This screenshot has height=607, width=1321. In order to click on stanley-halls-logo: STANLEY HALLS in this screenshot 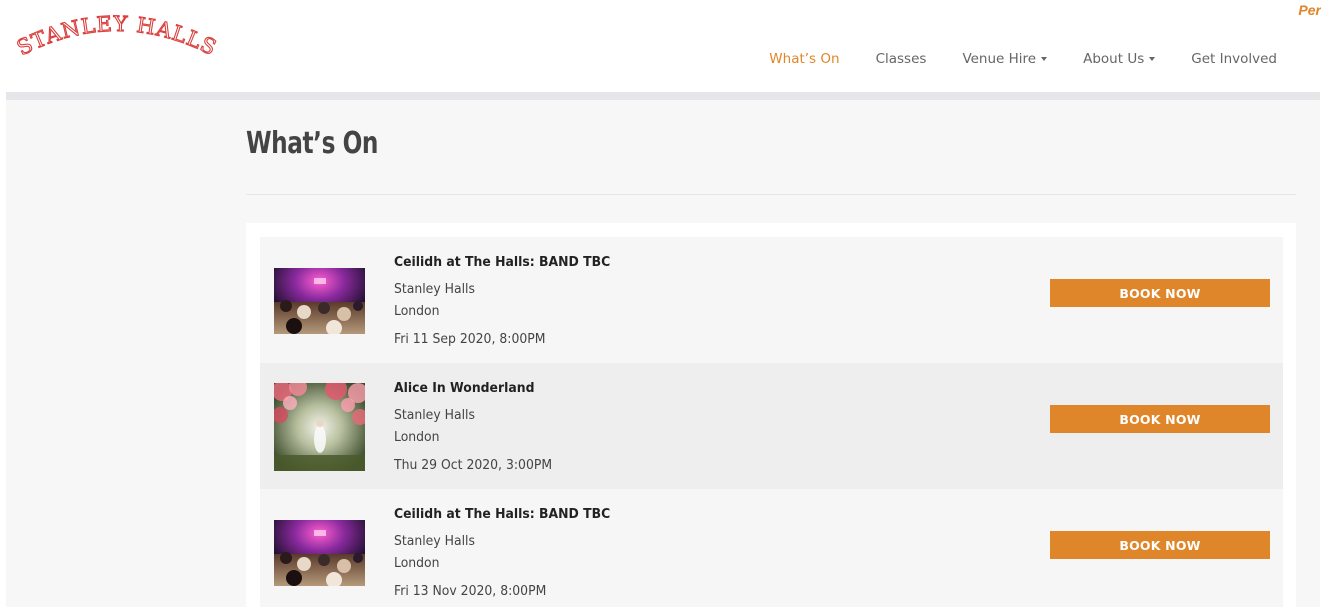, I will do `click(116, 38)`.